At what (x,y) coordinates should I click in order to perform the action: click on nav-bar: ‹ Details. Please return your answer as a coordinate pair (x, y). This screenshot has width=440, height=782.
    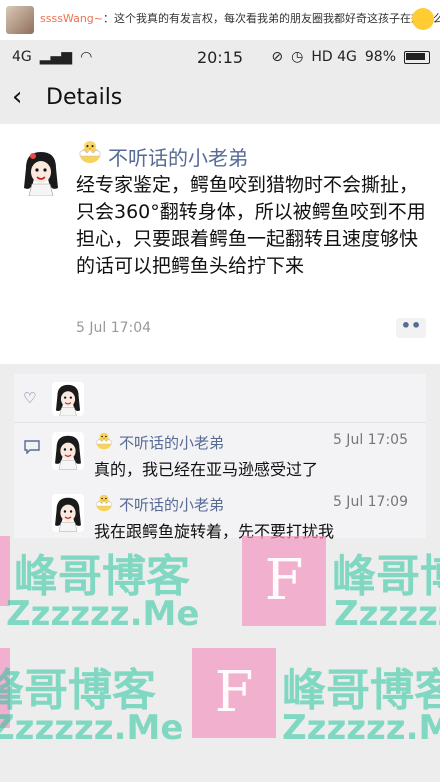
    Looking at the image, I should click on (220, 99).